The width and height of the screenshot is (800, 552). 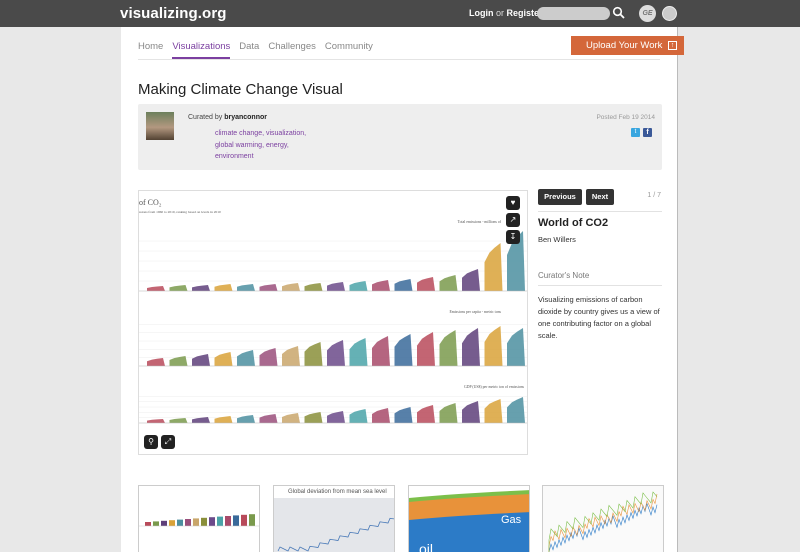 I want to click on nav-divider, so click(x=399, y=59).